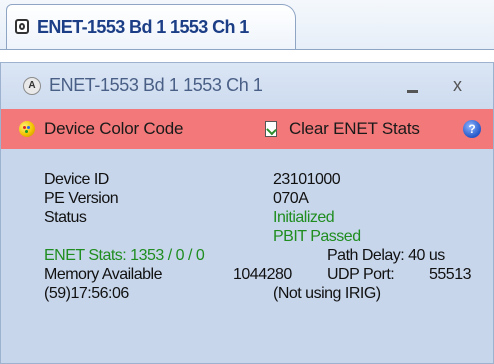 Image resolution: width=494 pixels, height=364 pixels. I want to click on enet-stats: ENET Stats: 1353 / 0 / 0, so click(124, 255).